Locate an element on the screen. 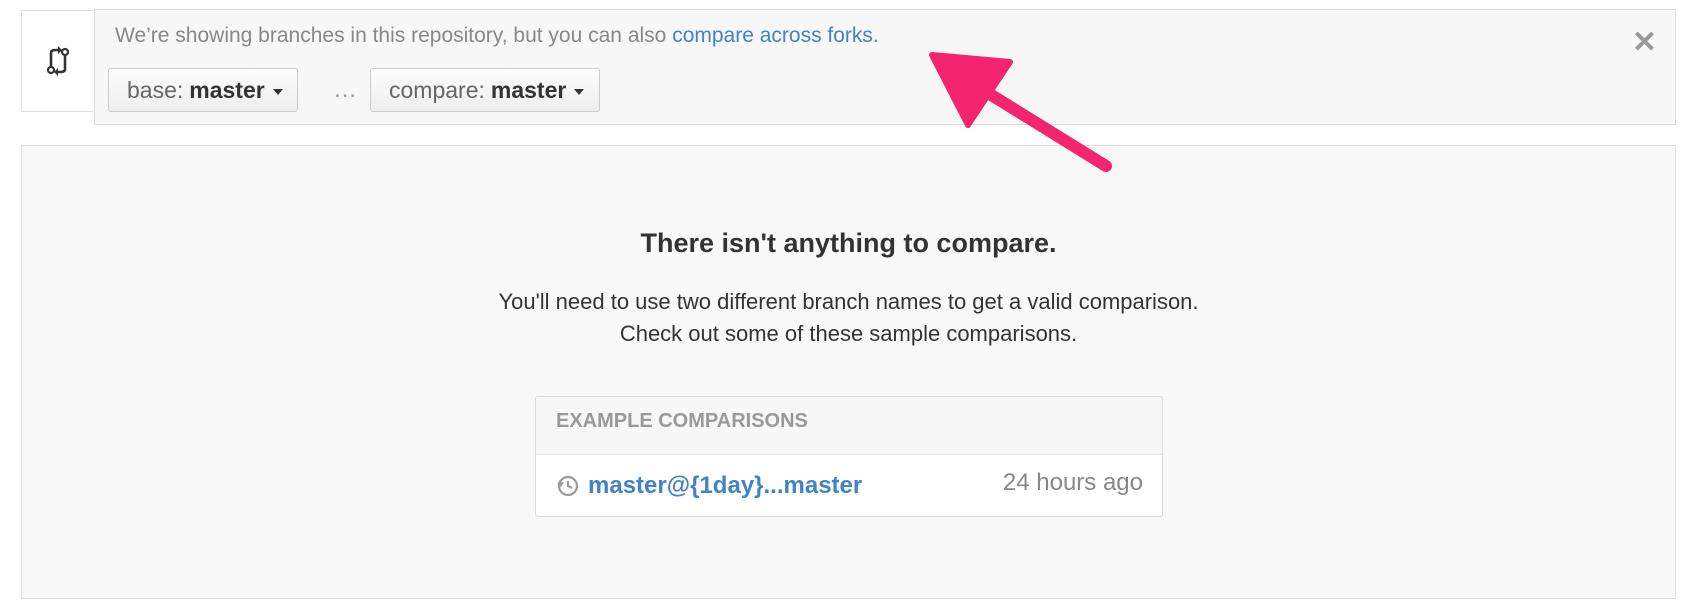  example-comparison-link: master@{1day}...master is located at coordinates (725, 486).